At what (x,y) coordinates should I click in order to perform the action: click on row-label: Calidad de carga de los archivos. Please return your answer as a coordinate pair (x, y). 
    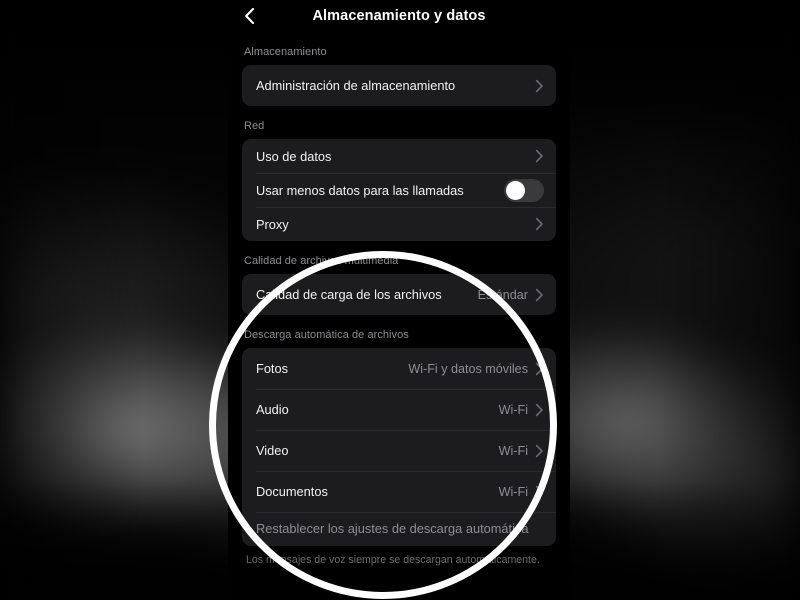
    Looking at the image, I should click on (349, 294).